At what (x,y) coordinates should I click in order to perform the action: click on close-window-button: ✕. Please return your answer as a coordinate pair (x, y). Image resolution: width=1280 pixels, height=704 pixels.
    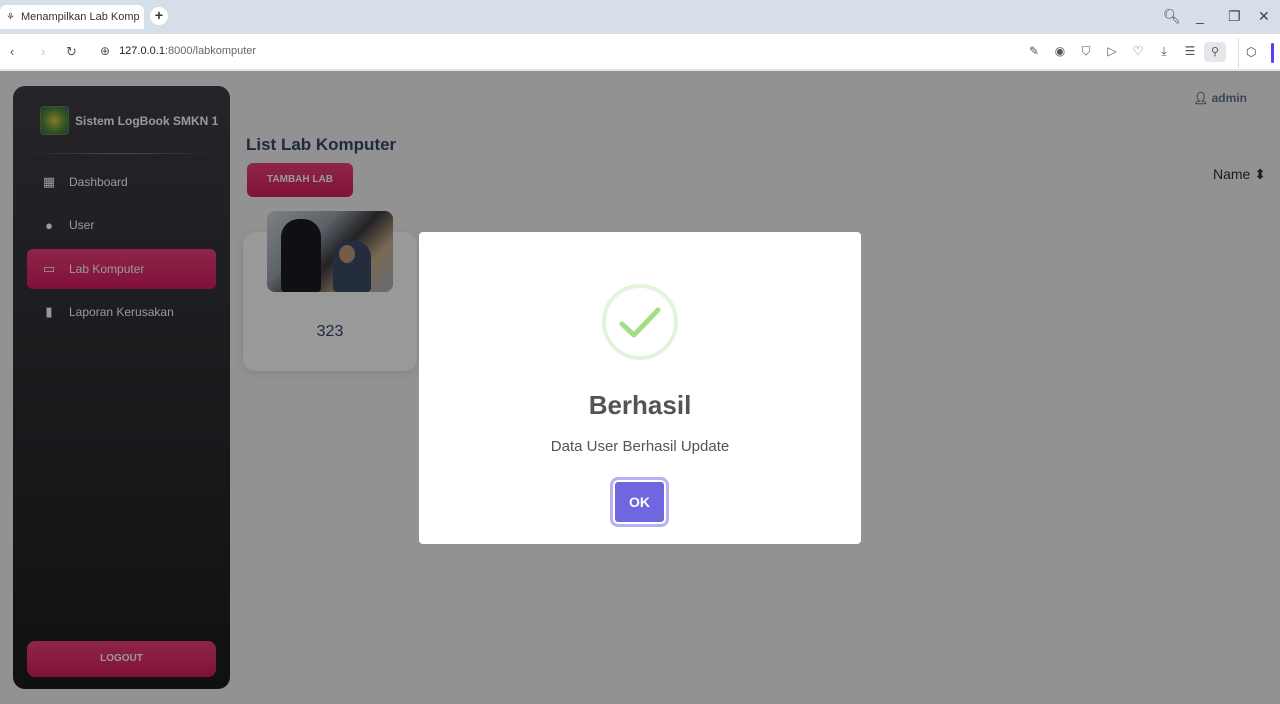
    Looking at the image, I should click on (1264, 16).